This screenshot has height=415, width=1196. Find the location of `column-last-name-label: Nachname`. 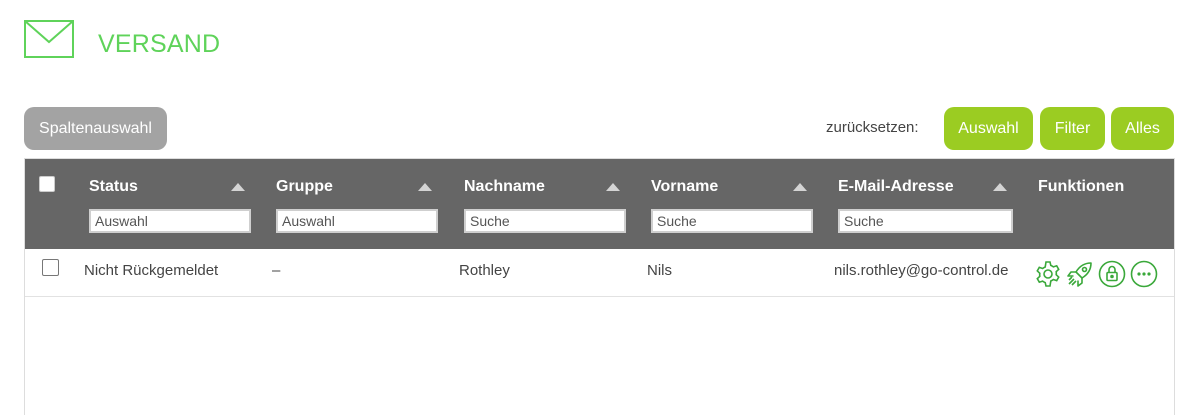

column-last-name-label: Nachname is located at coordinates (504, 186).